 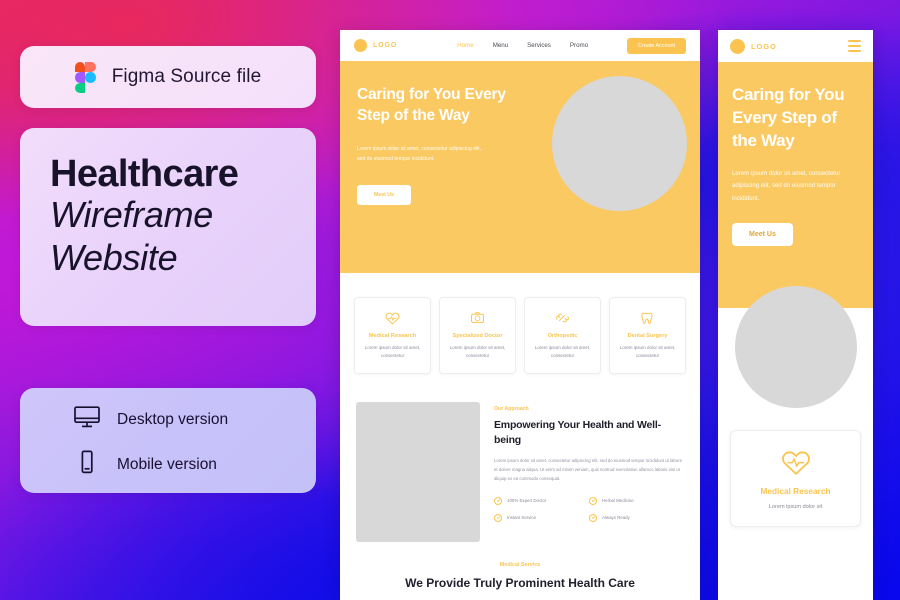 I want to click on desktop-hero-image-placeholder, so click(x=619, y=143).